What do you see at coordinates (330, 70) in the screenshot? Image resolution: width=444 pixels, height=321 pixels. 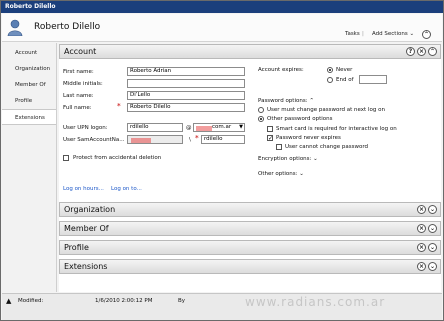 I see `never-radio` at bounding box center [330, 70].